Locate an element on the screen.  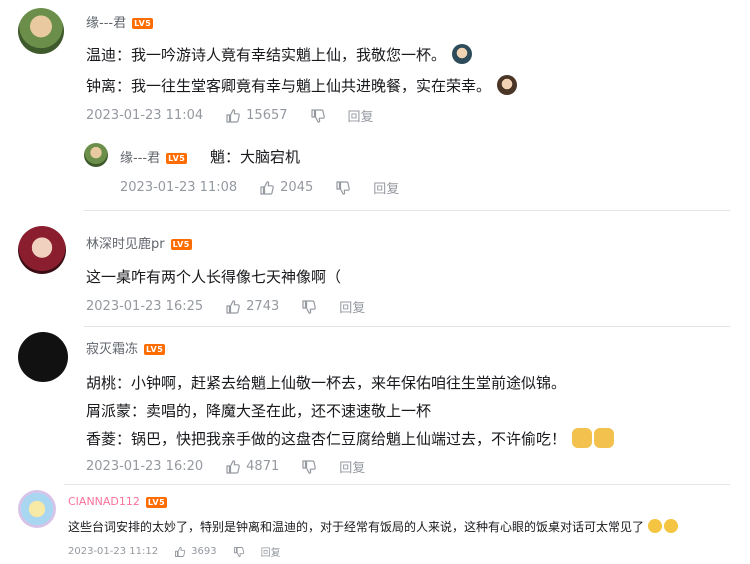
reply-meta: 2023-01-23 11:08 2045 回复 is located at coordinates (259, 187).